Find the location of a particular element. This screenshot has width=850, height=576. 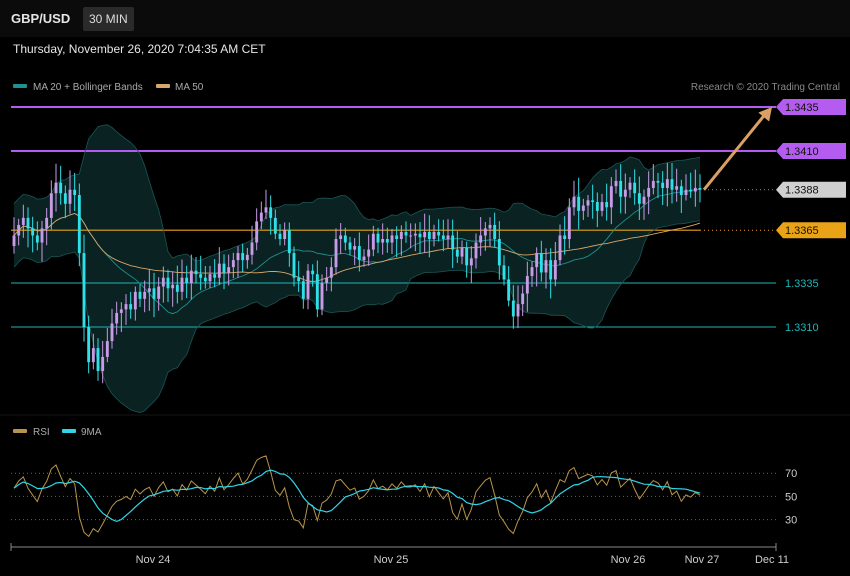

rsi-line is located at coordinates (357, 496).